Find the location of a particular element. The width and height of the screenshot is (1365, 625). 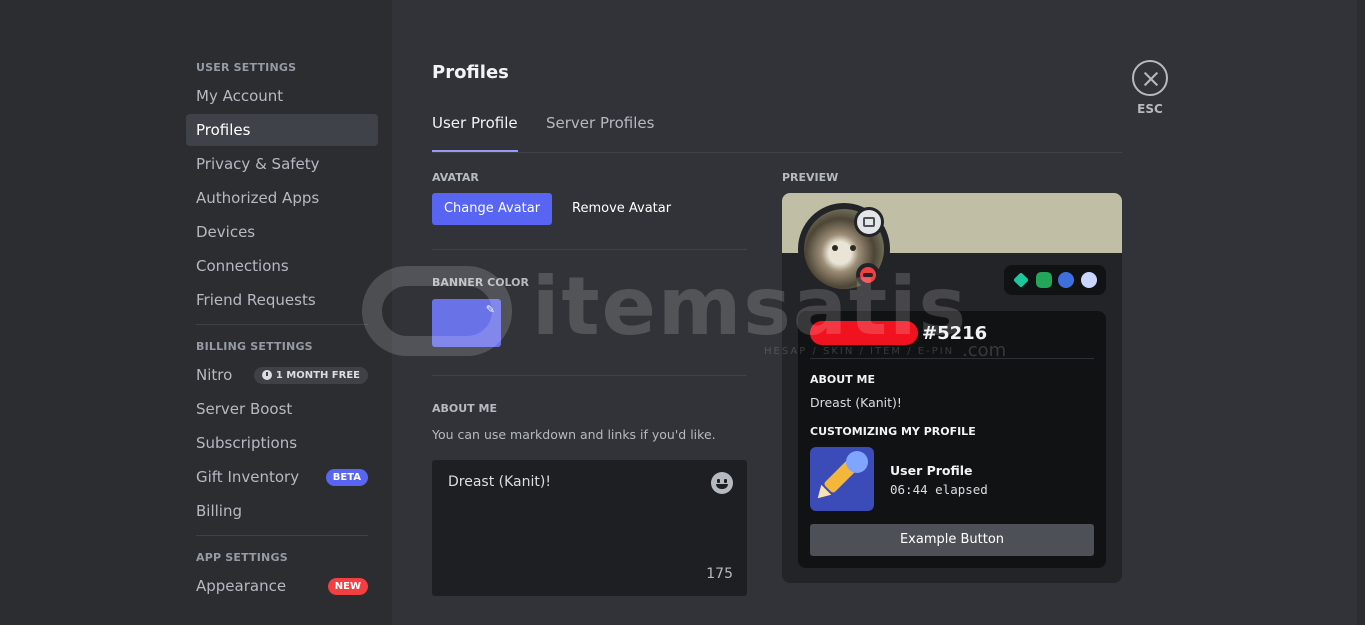

tab-user-profile: User Profile is located at coordinates (475, 133).